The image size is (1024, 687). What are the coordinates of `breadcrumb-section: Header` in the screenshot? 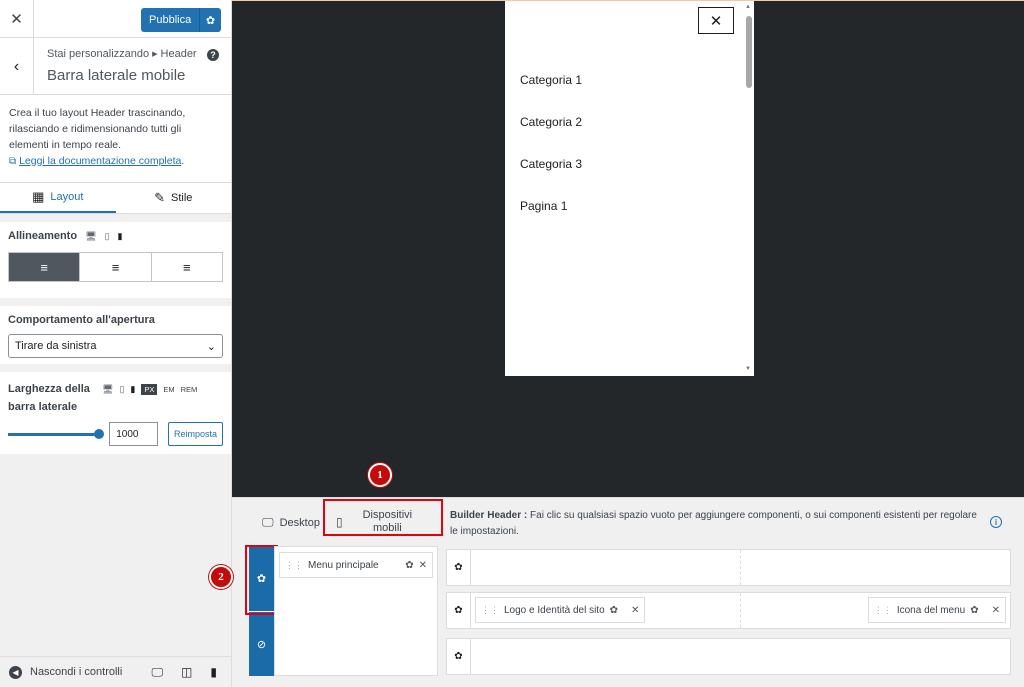 It's located at (178, 54).